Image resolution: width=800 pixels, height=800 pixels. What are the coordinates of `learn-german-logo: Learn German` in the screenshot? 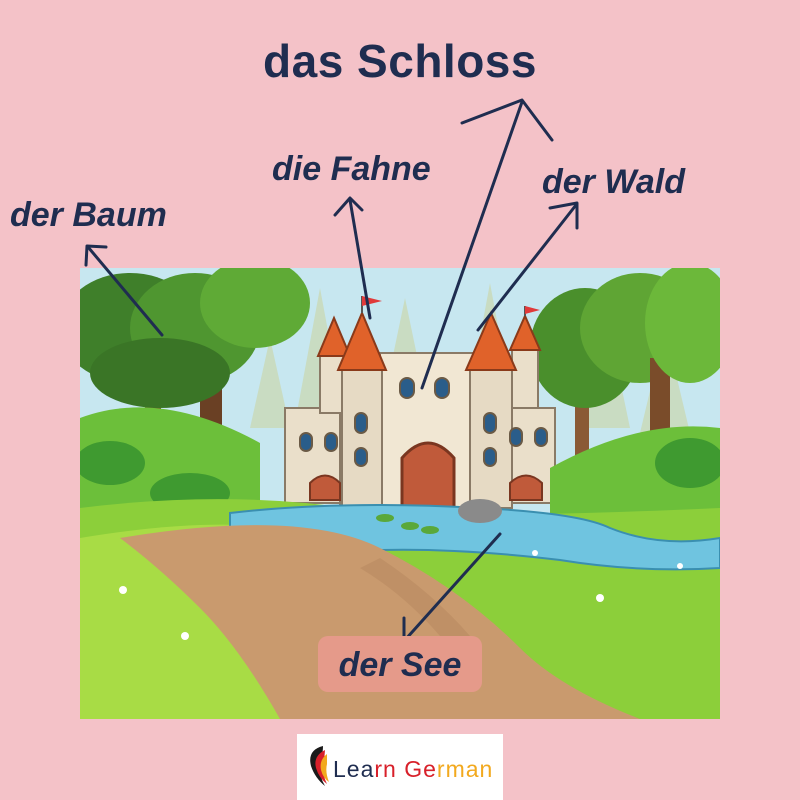 It's located at (400, 767).